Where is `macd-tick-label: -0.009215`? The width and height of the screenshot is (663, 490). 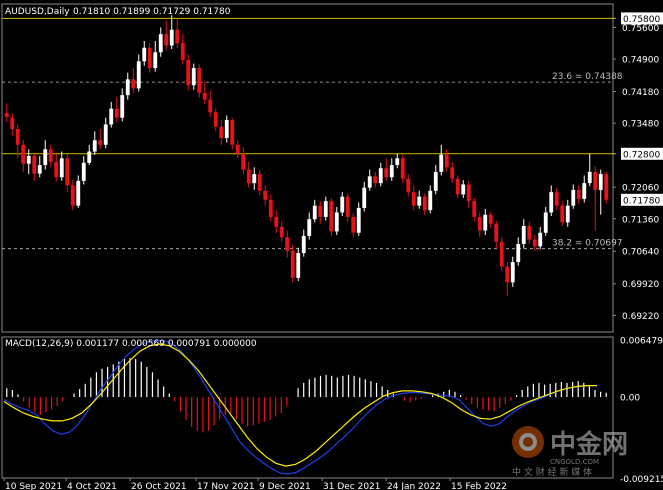
macd-tick-label: -0.009215 is located at coordinates (641, 480).